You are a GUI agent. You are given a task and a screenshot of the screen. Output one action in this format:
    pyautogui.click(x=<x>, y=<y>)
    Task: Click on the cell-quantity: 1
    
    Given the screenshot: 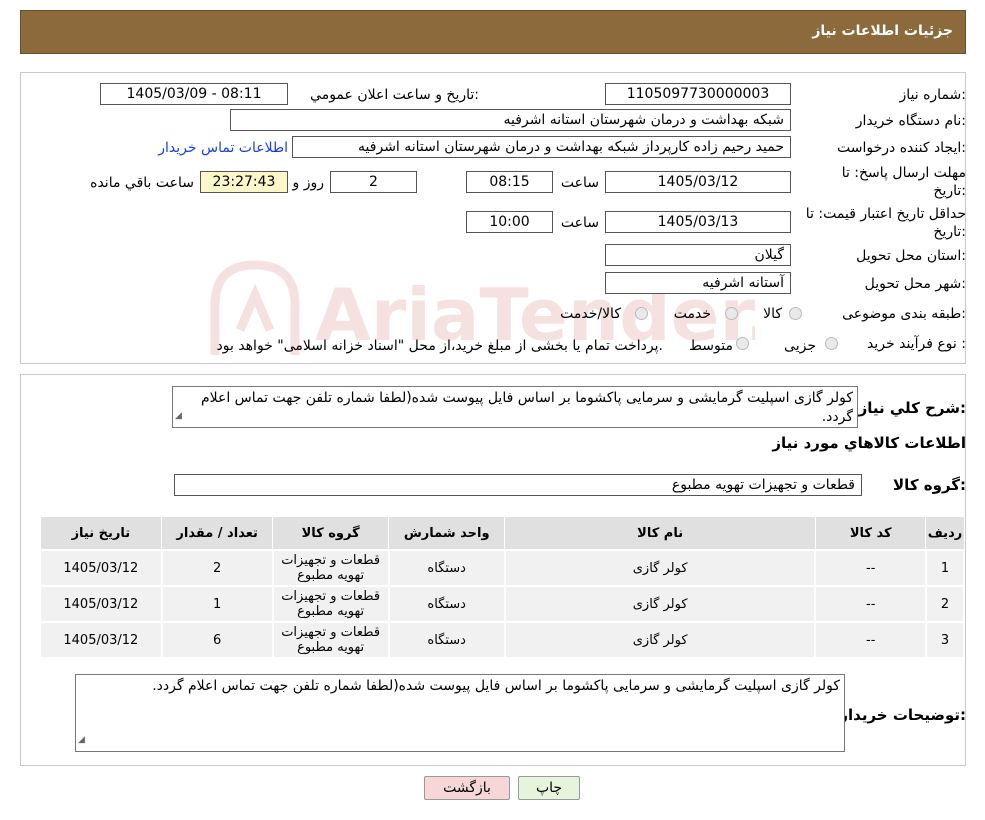 What is the action you would take?
    pyautogui.click(x=217, y=604)
    